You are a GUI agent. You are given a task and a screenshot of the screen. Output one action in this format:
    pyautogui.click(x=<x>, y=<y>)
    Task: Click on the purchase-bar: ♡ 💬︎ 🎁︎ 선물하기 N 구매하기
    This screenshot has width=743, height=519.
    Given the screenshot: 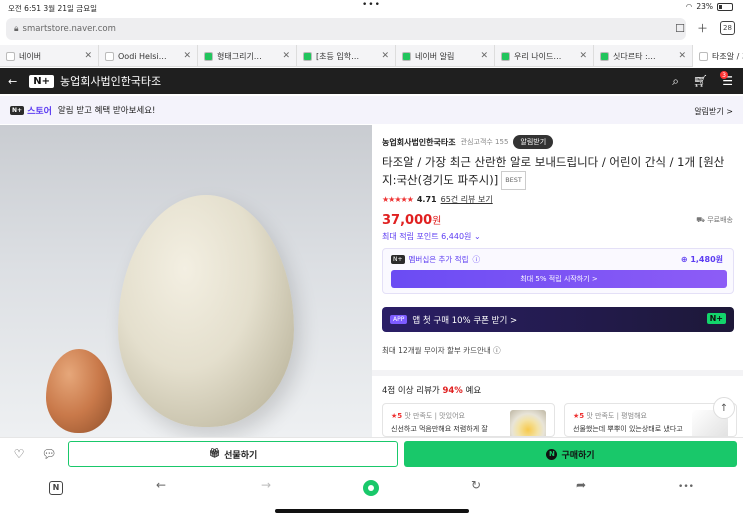 What is the action you would take?
    pyautogui.click(x=371, y=454)
    